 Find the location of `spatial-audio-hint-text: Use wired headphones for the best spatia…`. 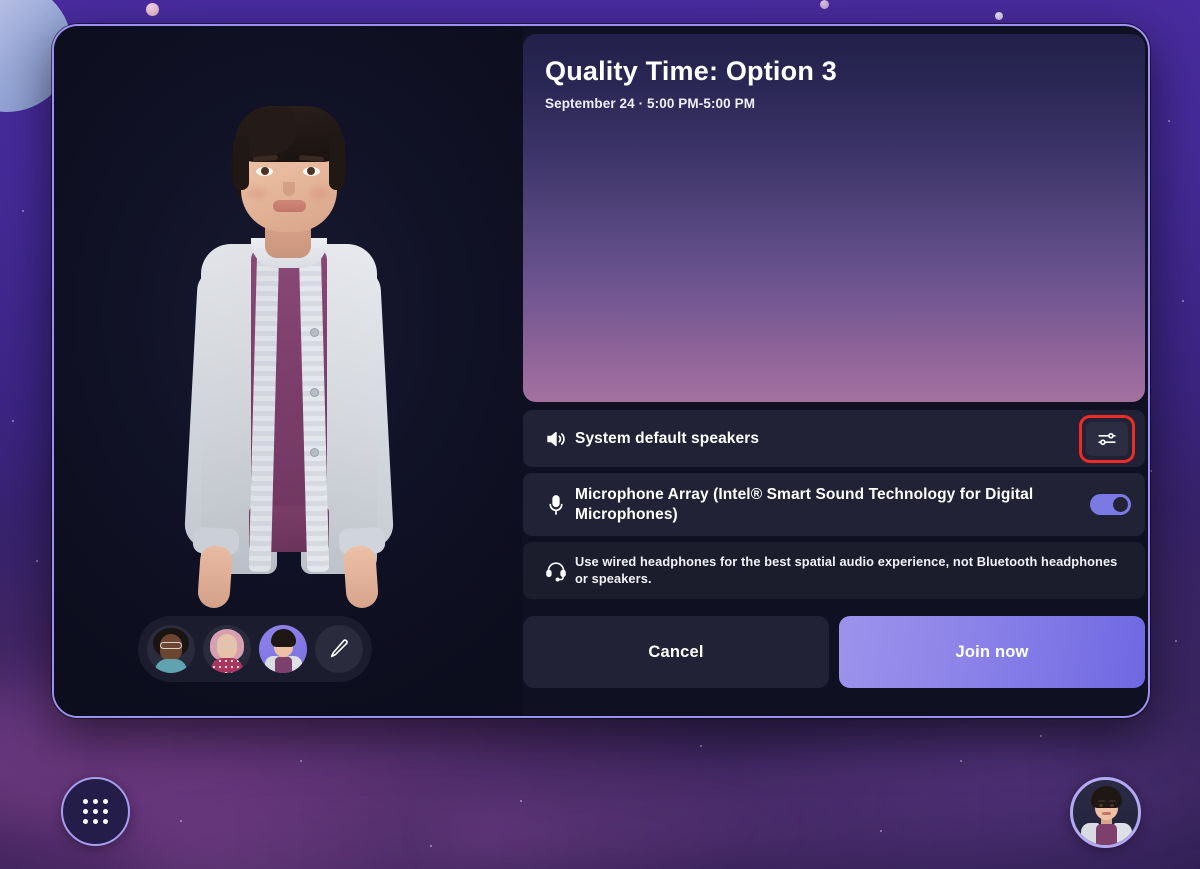

spatial-audio-hint-text: Use wired headphones for the best spatia… is located at coordinates (846, 569).